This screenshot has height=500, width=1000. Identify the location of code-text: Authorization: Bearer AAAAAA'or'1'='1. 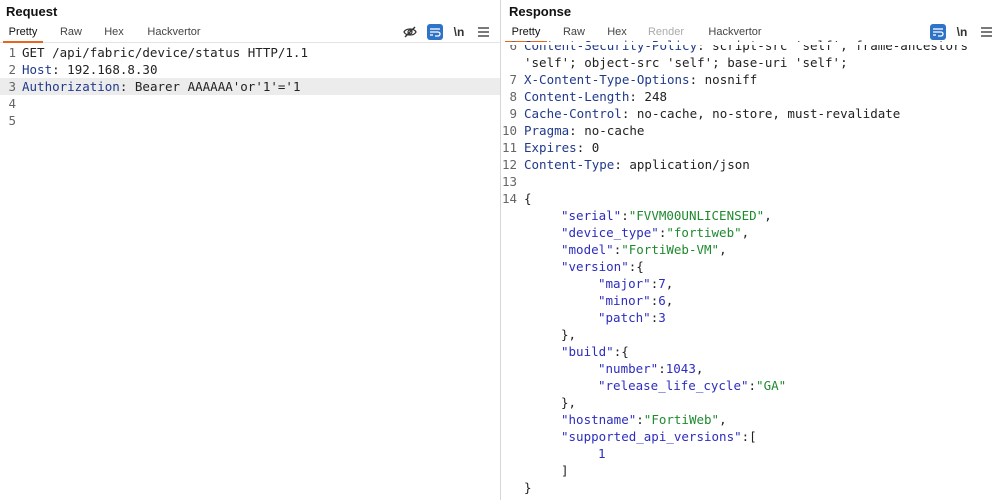
(161, 86).